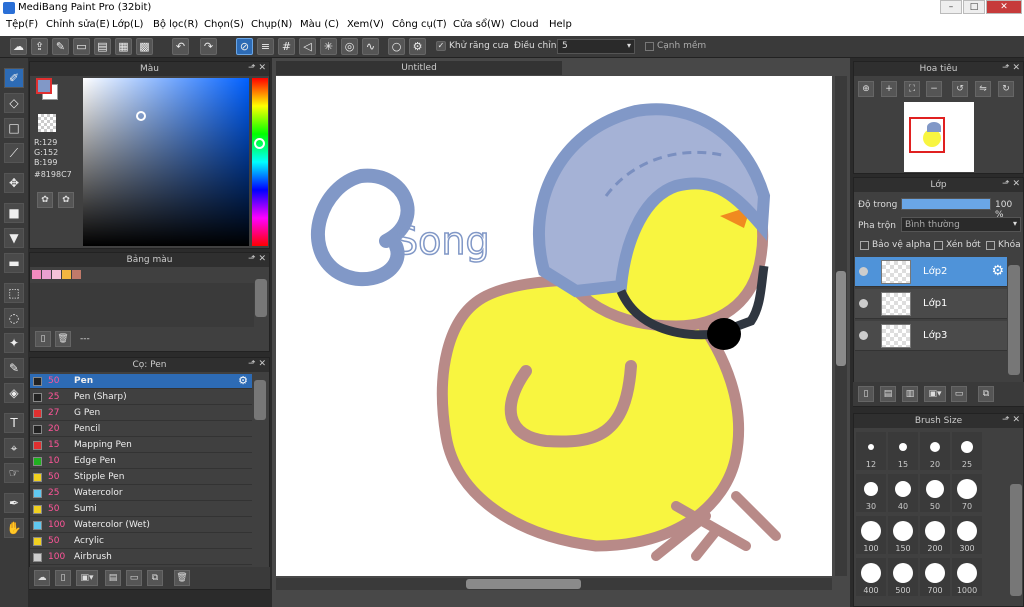  I want to click on bucket-tool-icon: ▼, so click(14, 238).